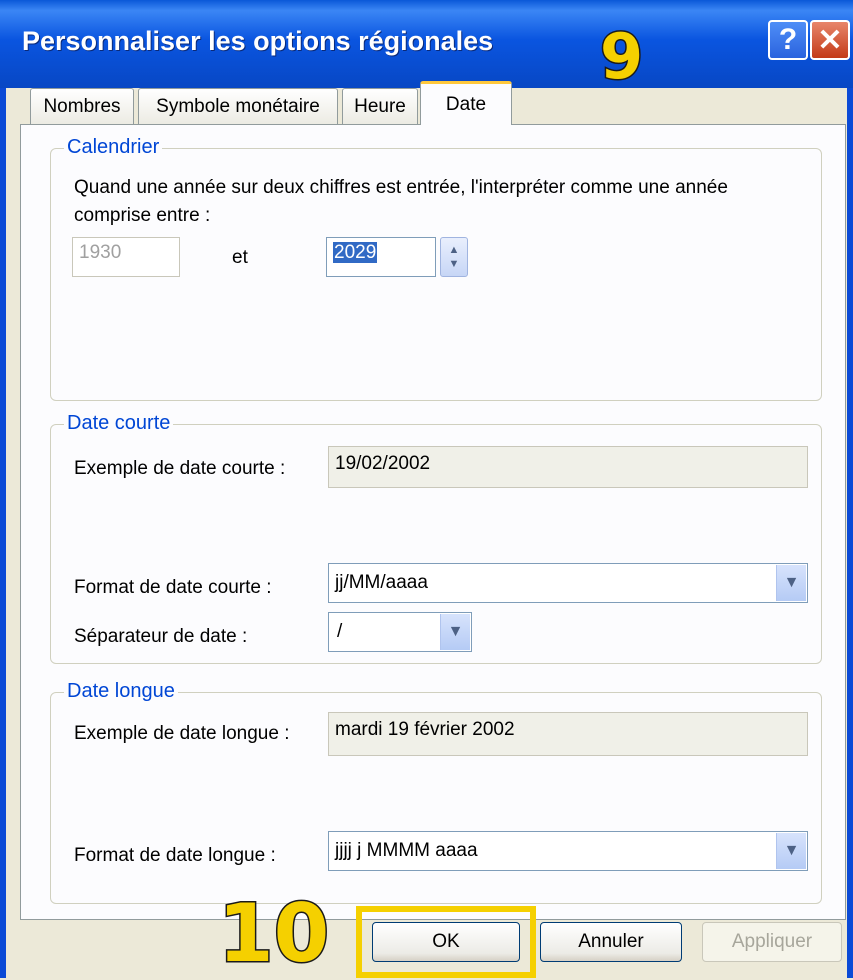 Image resolution: width=853 pixels, height=980 pixels. I want to click on long-date-example-label: Exemple de date longue :, so click(182, 733).